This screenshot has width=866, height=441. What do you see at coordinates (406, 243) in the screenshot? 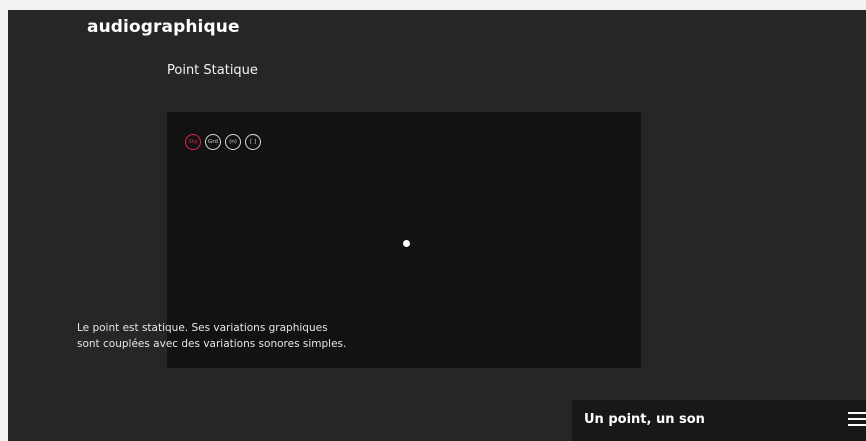
I see `static-point` at bounding box center [406, 243].